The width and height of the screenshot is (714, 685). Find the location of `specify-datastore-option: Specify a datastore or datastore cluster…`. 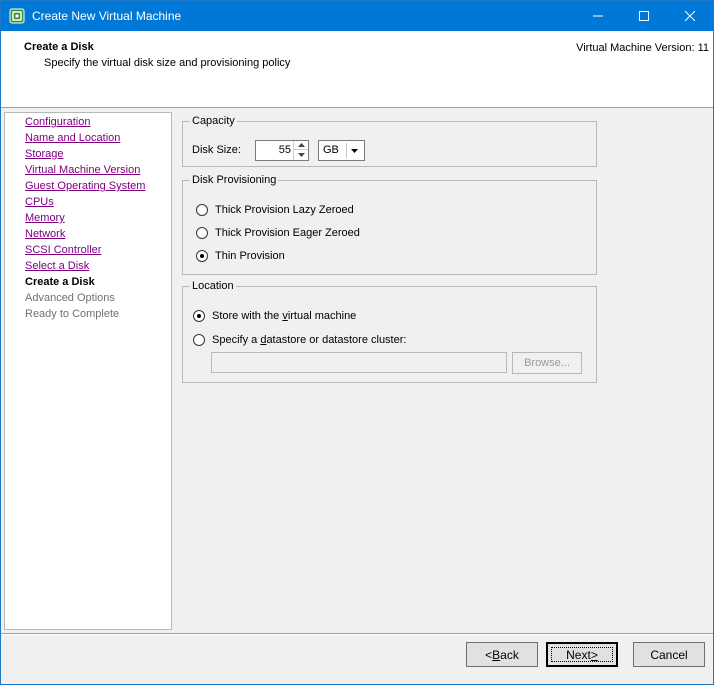

specify-datastore-option: Specify a datastore or datastore cluster… is located at coordinates (299, 340).